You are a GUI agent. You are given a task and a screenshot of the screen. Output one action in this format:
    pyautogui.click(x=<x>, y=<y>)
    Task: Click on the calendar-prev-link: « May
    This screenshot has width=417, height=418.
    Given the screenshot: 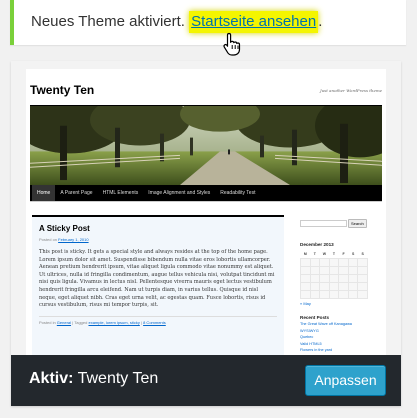 What is the action you would take?
    pyautogui.click(x=305, y=303)
    